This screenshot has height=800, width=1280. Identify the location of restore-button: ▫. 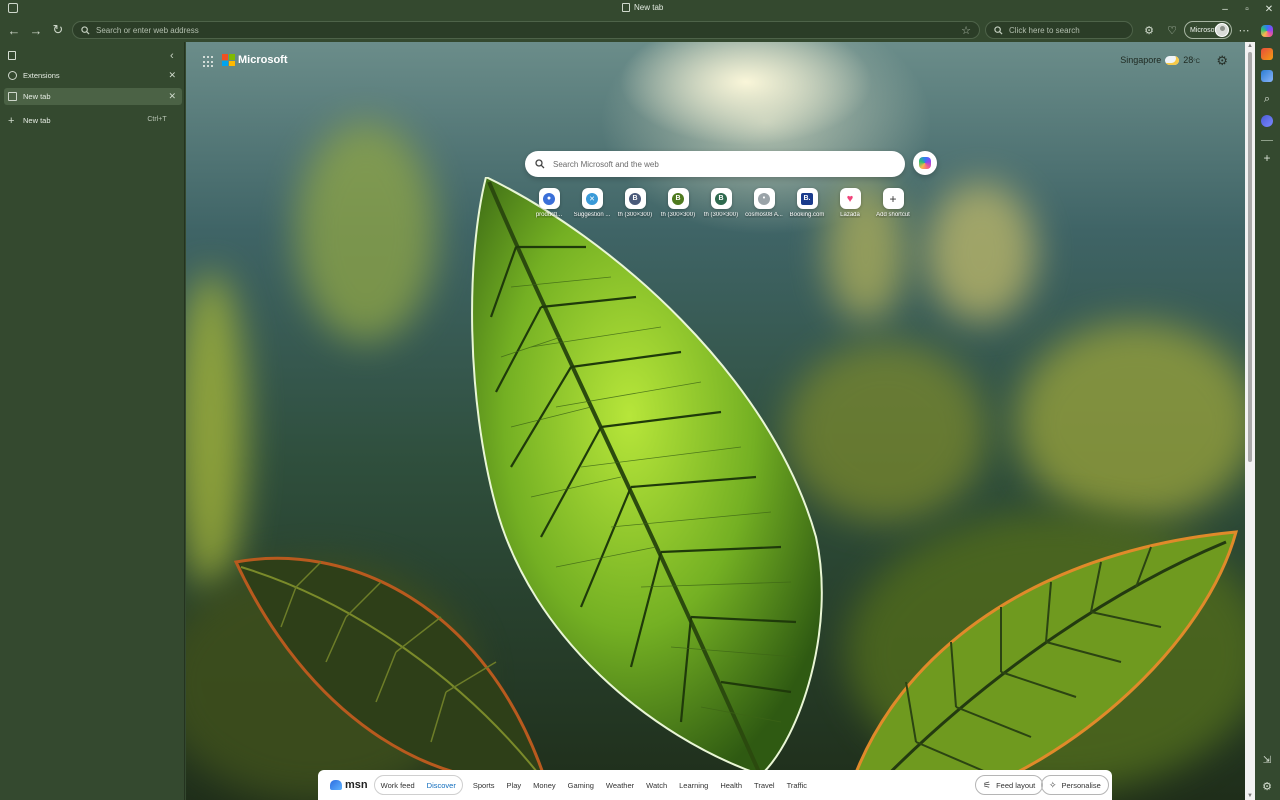
(1247, 9).